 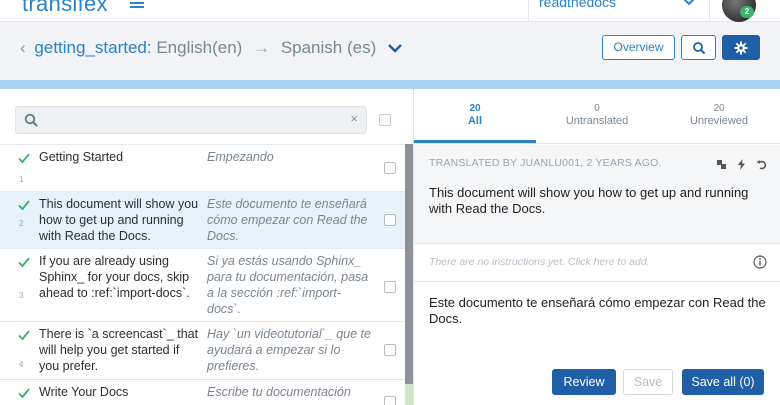 What do you see at coordinates (409, 264) in the screenshot?
I see `scrollbar-thumb` at bounding box center [409, 264].